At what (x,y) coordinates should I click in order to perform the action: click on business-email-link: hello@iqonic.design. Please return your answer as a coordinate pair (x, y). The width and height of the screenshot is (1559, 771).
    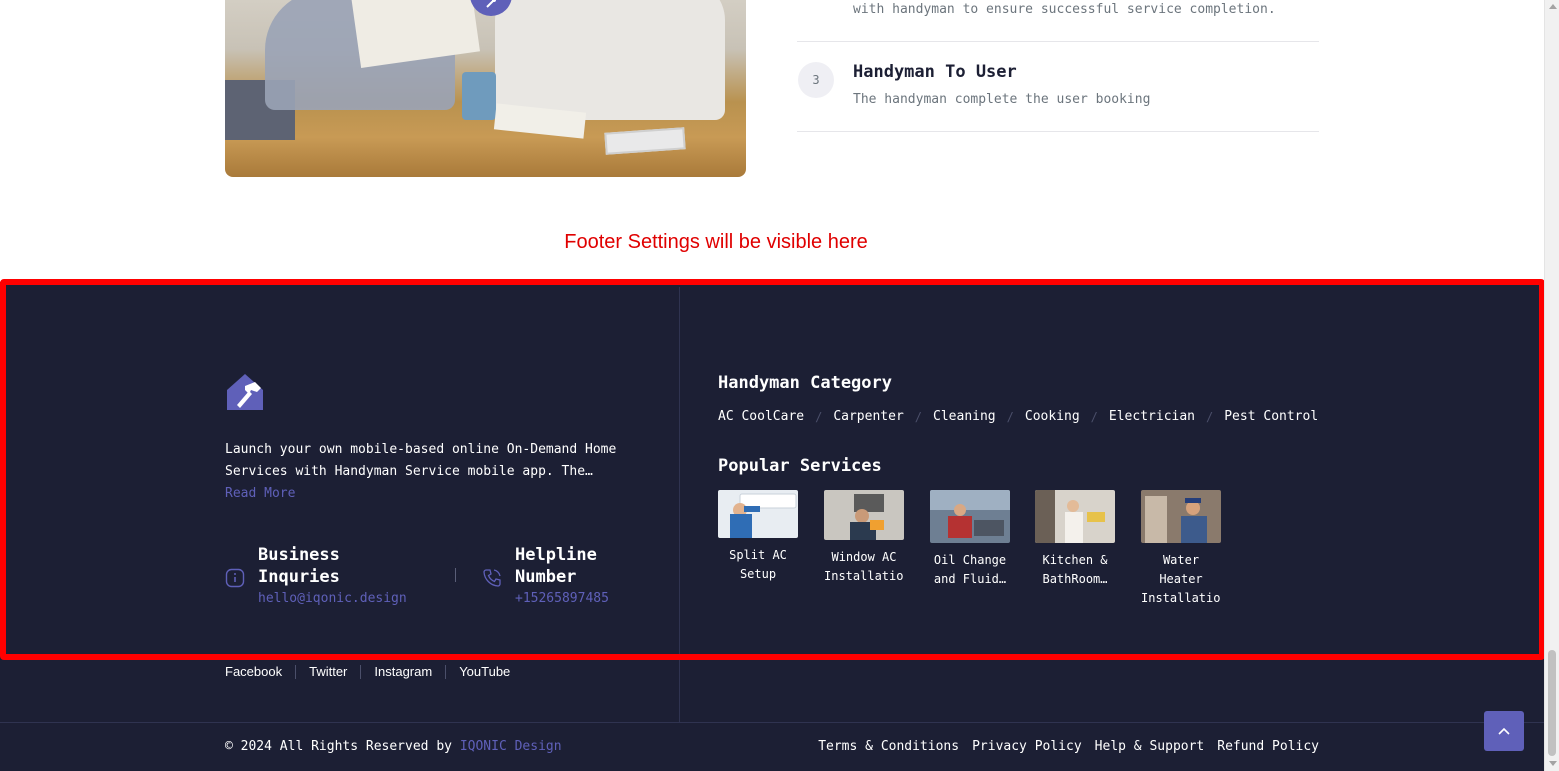
    Looking at the image, I should click on (332, 598).